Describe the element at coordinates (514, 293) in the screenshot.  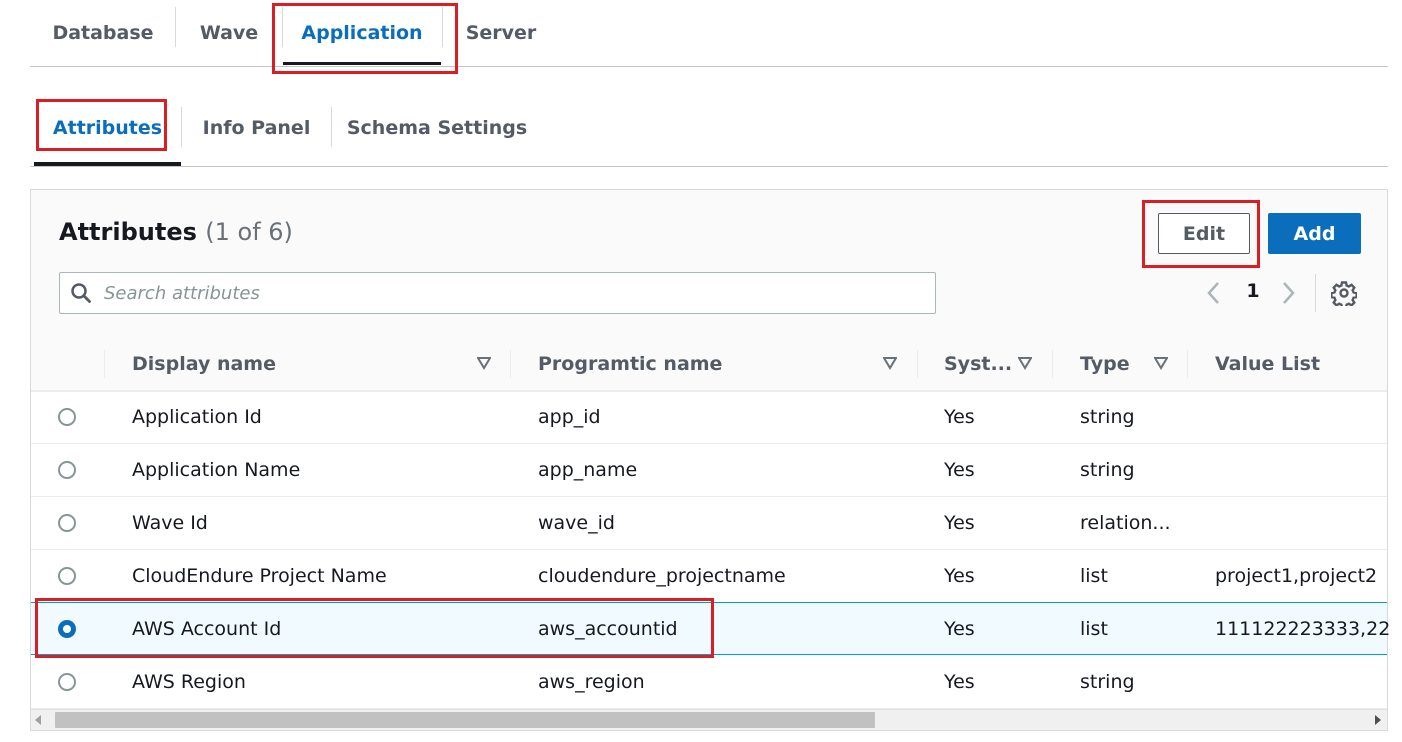
I see `search-input` at that location.